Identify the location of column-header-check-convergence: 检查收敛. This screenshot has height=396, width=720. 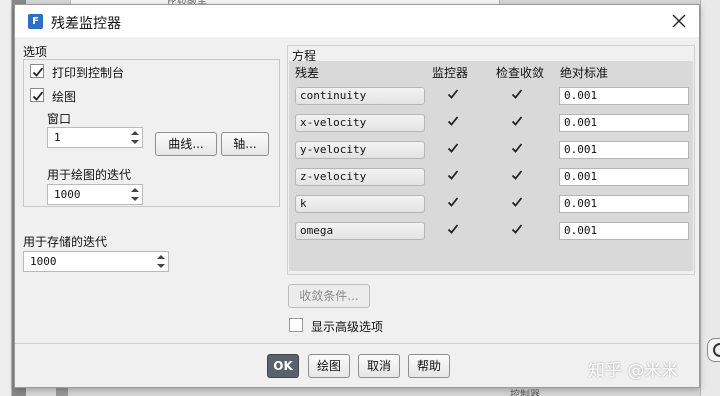
(520, 73).